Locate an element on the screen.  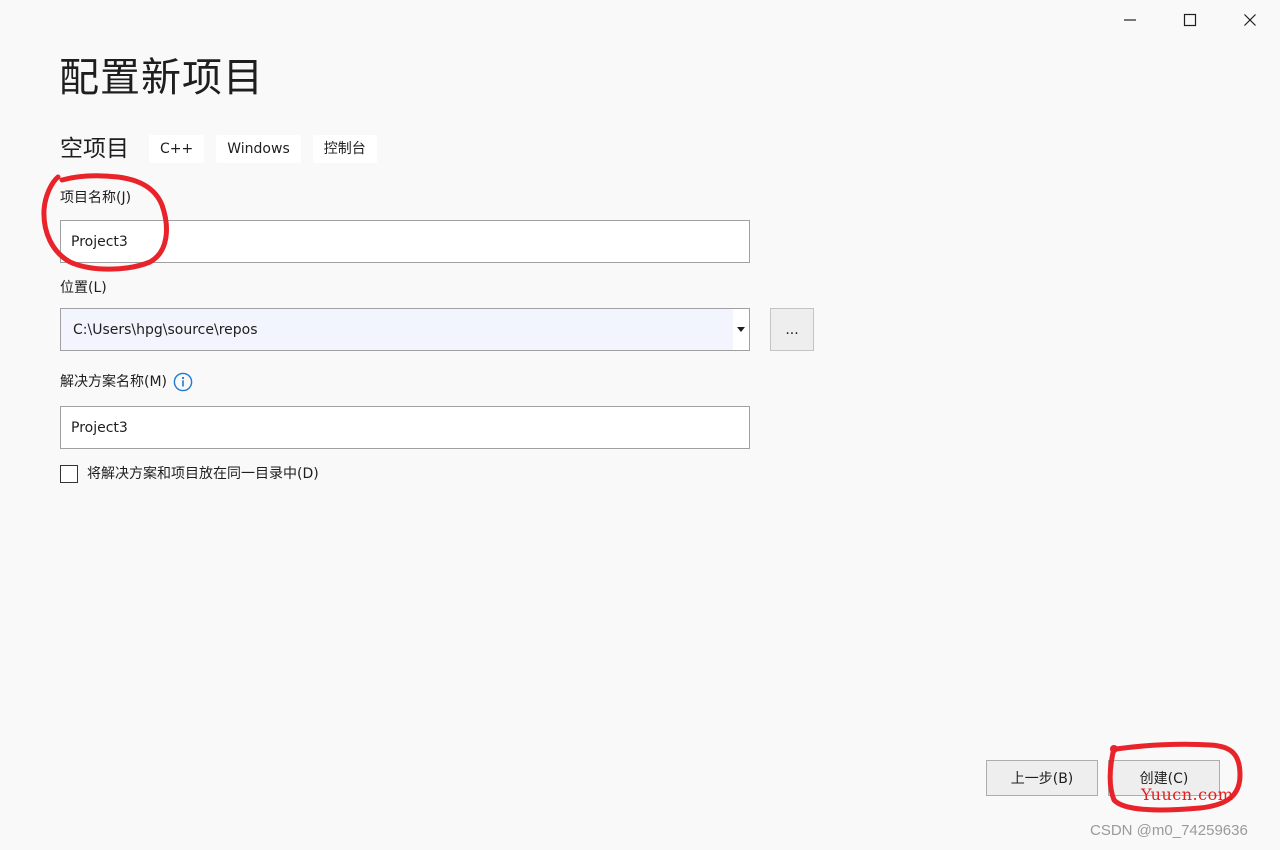
solution-name-label-row: 解决方案名称(M) is located at coordinates (126, 382).